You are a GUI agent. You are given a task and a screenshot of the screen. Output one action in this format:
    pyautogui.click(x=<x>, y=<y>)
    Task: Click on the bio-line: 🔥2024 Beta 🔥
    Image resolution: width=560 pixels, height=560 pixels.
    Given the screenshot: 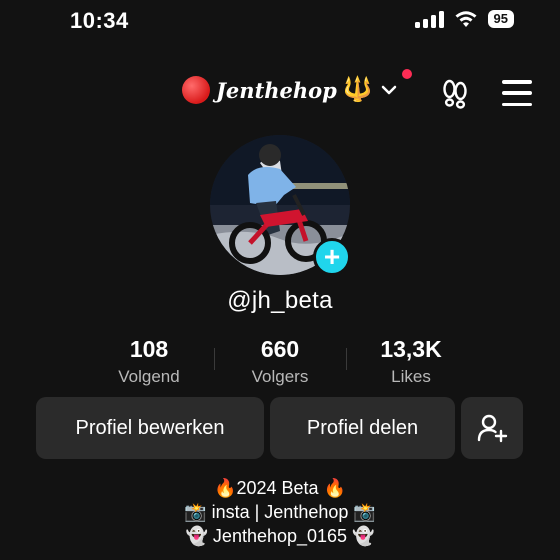 What is the action you would take?
    pyautogui.click(x=280, y=488)
    